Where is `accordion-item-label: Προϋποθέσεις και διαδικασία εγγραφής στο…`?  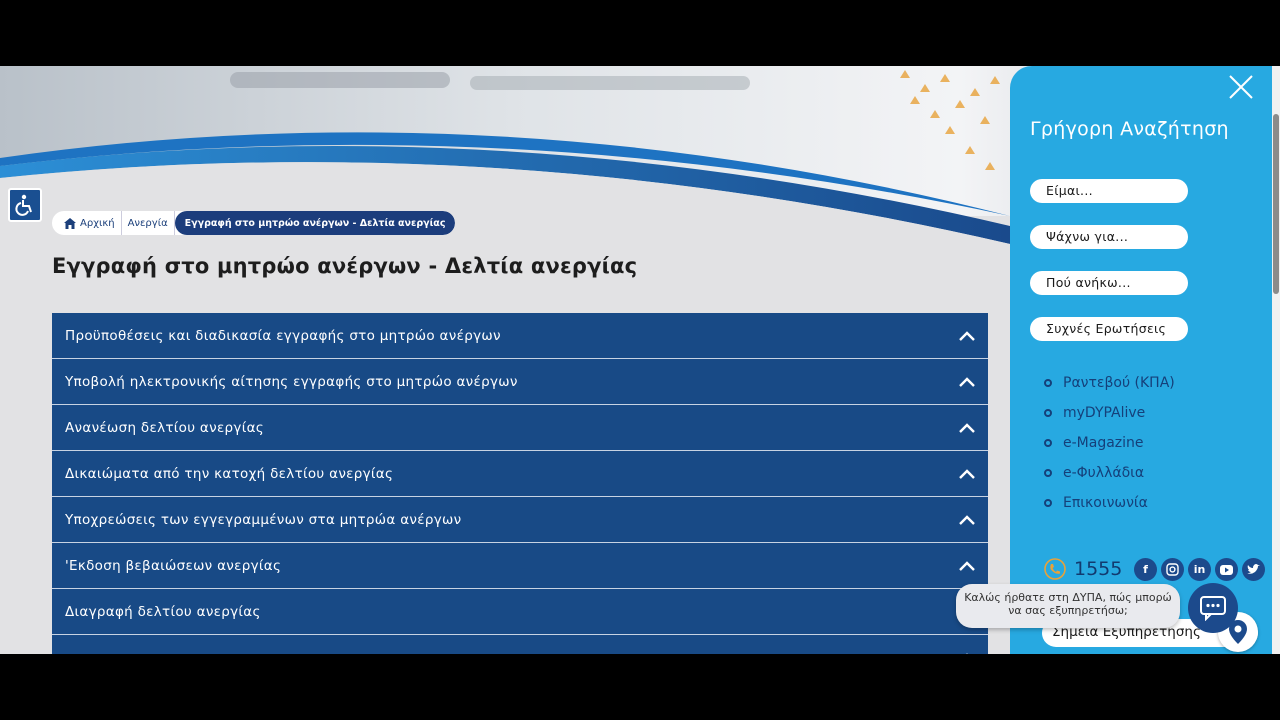
accordion-item-label: Προϋποθέσεις και διαδικασία εγγραφής στο… is located at coordinates (283, 335).